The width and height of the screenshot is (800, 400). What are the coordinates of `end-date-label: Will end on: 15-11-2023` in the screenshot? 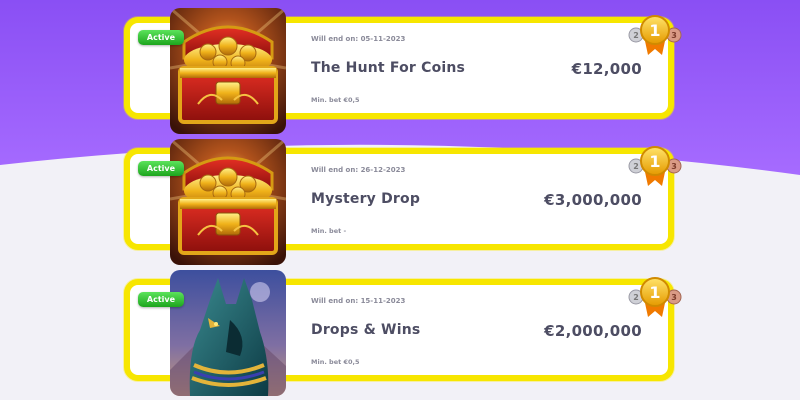 It's located at (358, 301).